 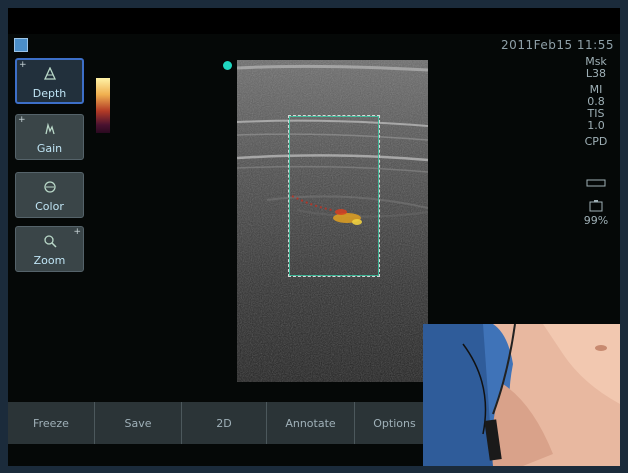 I want to click on color-roi-outline, so click(x=334, y=196).